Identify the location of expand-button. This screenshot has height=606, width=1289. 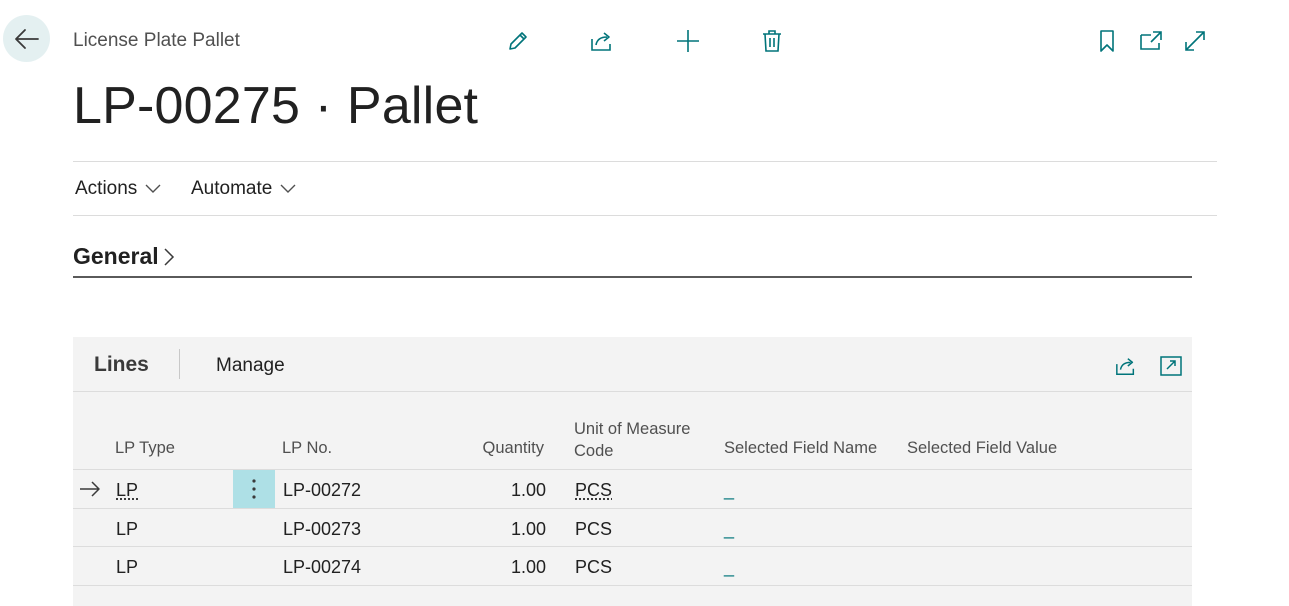
(1195, 41).